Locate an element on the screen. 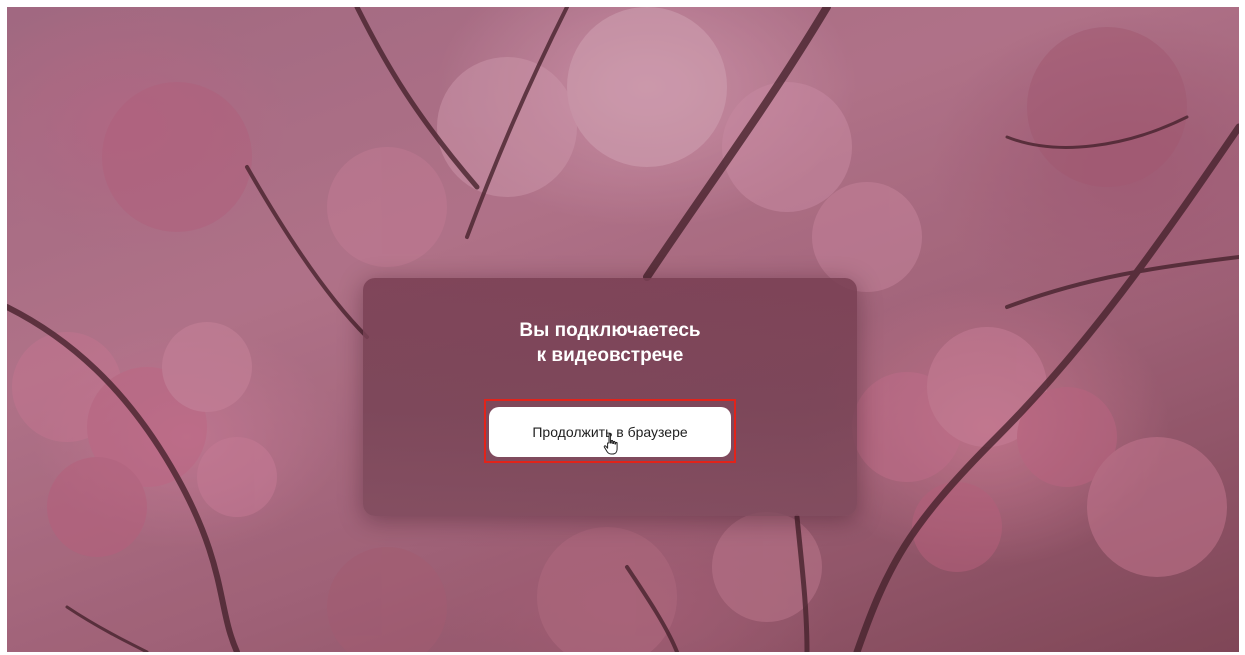  hand-pointer-icon is located at coordinates (610, 444).